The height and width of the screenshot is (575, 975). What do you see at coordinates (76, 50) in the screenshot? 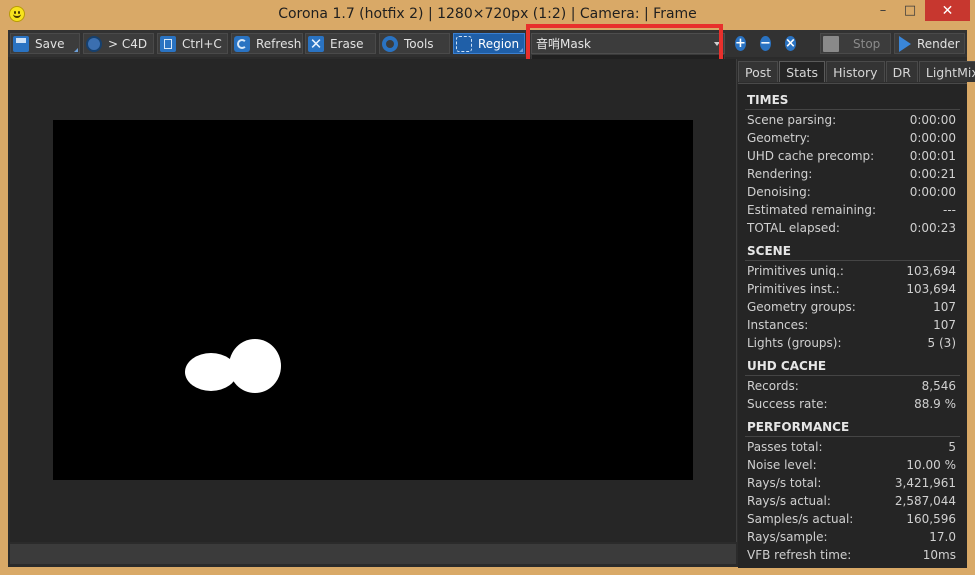
I see `dropdown-corner-icon` at bounding box center [76, 50].